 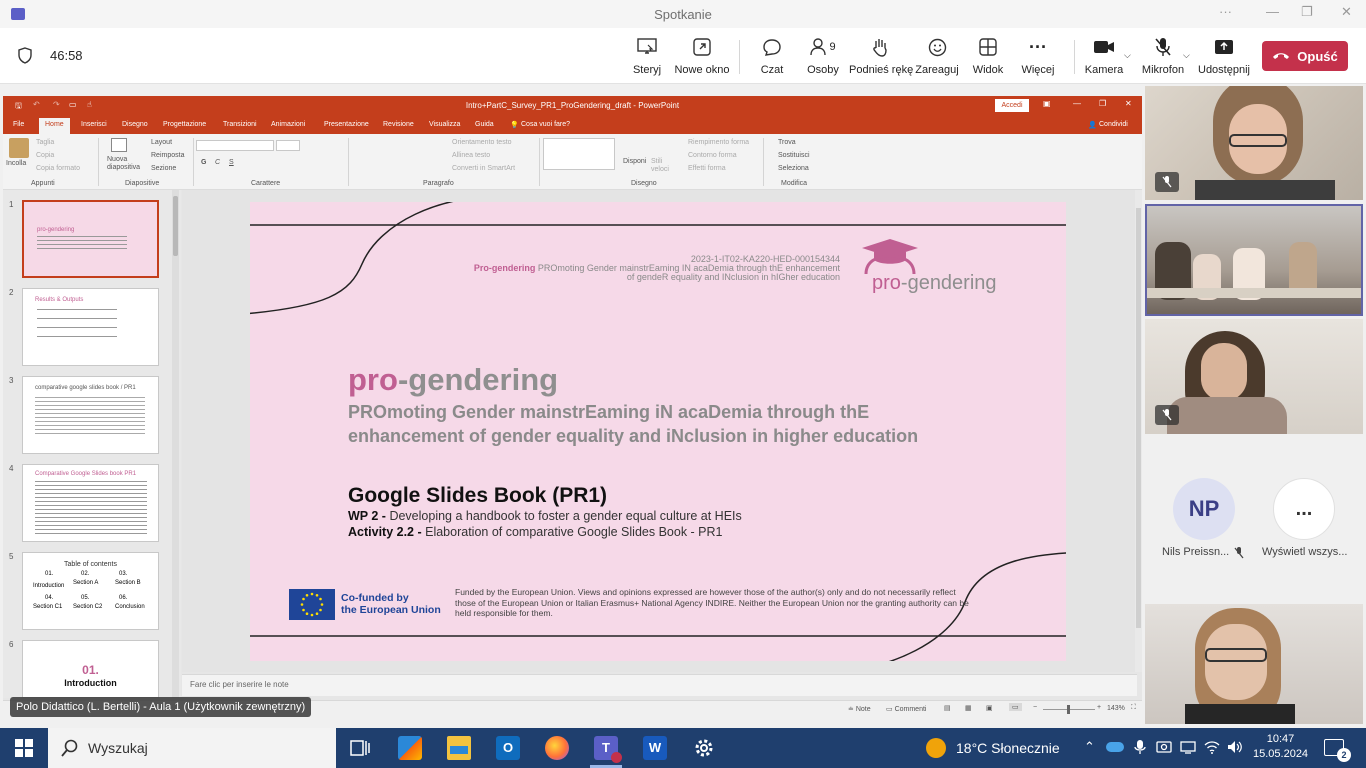 I want to click on slide-thumbnail-1: pro-gendering, so click(x=90, y=239).